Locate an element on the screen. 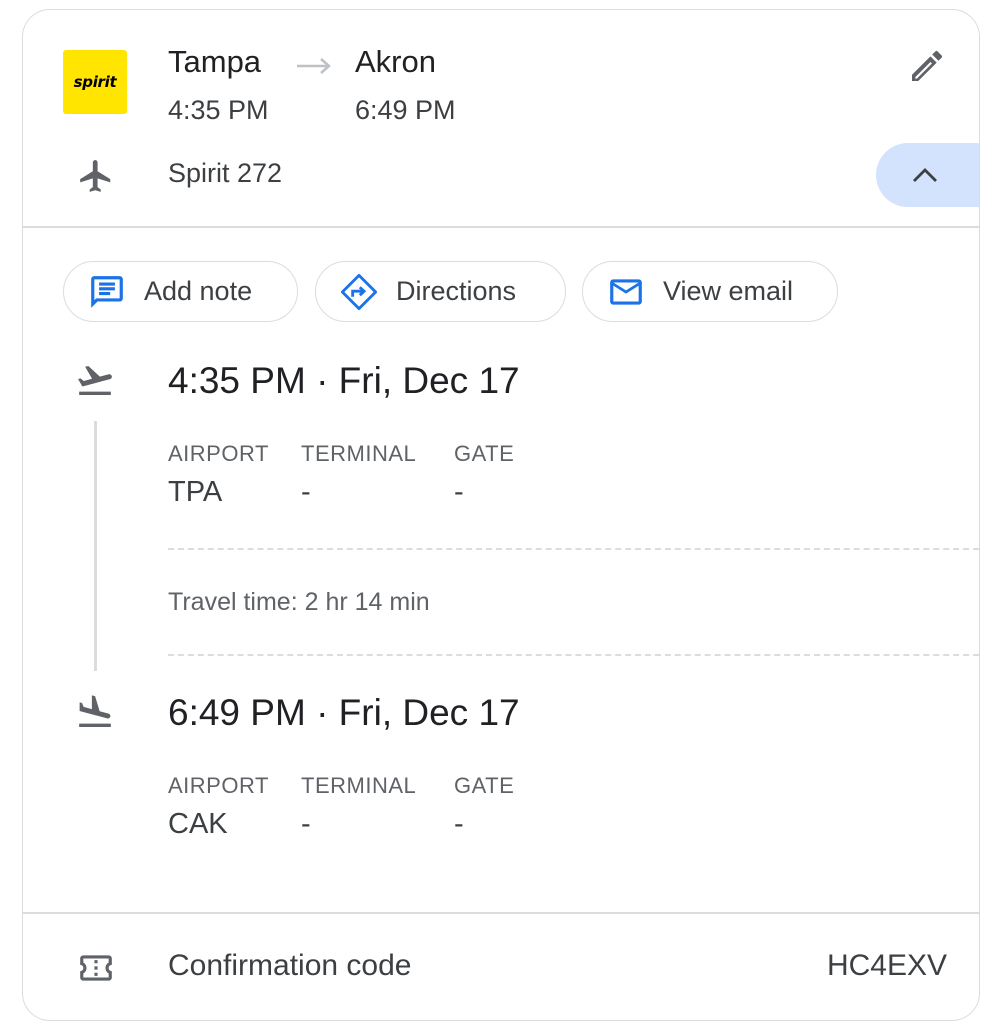 The height and width of the screenshot is (1034, 998). directions-label: Directions is located at coordinates (456, 291).